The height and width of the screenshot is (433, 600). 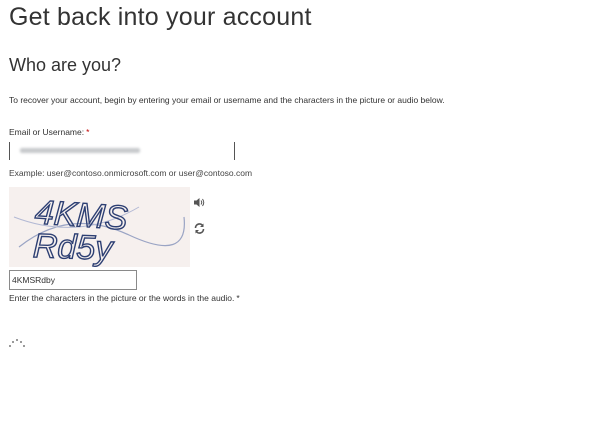 What do you see at coordinates (73, 280) in the screenshot?
I see `captcha-input` at bounding box center [73, 280].